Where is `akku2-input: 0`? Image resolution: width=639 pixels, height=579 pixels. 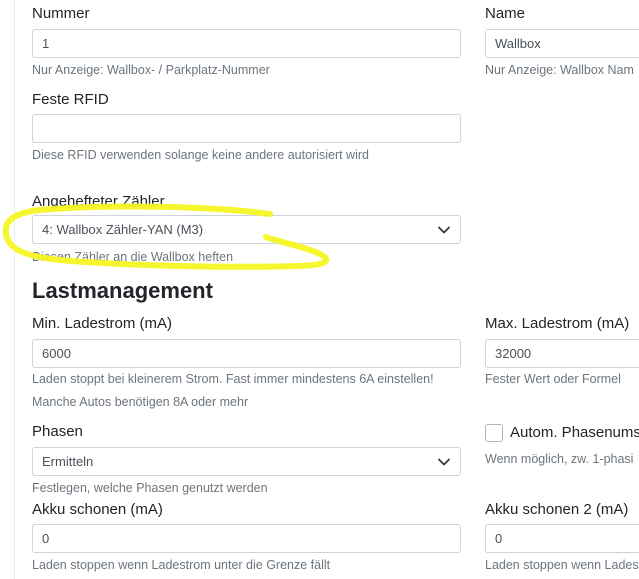 akku2-input: 0 is located at coordinates (562, 538).